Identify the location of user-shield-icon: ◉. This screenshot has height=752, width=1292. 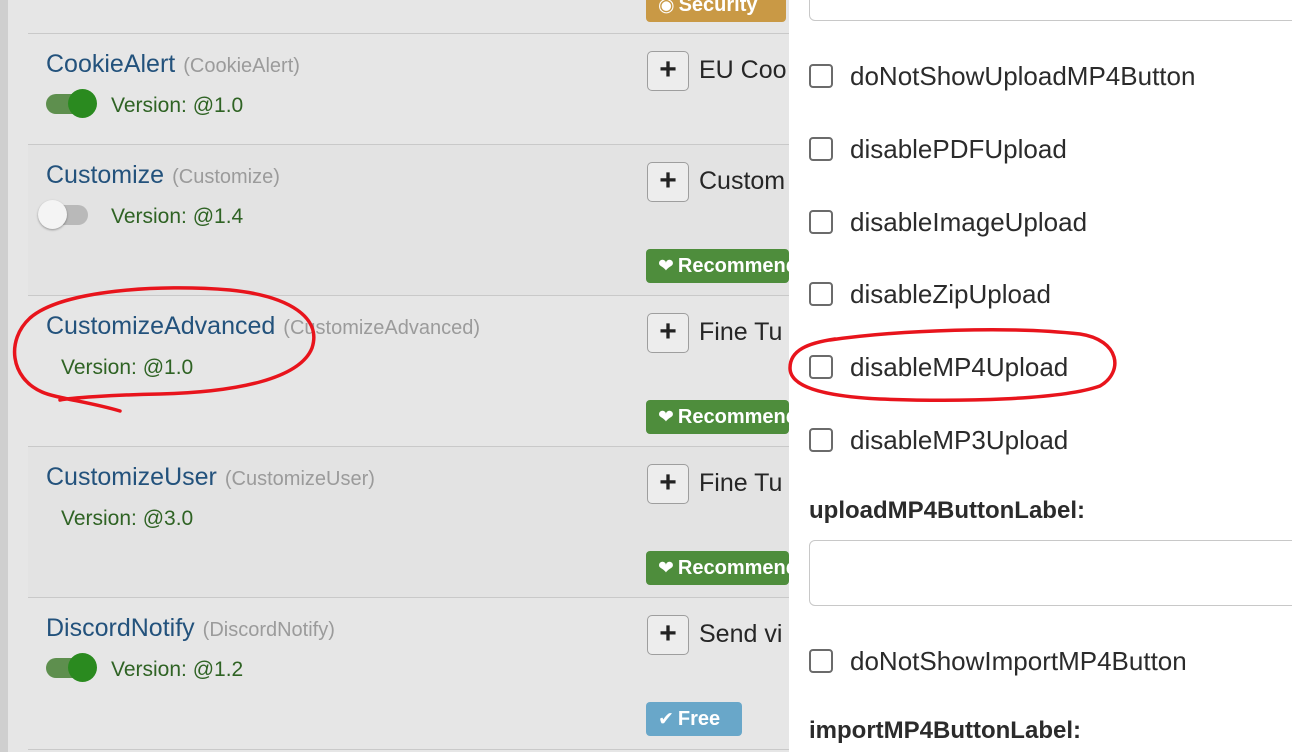
(666, 8).